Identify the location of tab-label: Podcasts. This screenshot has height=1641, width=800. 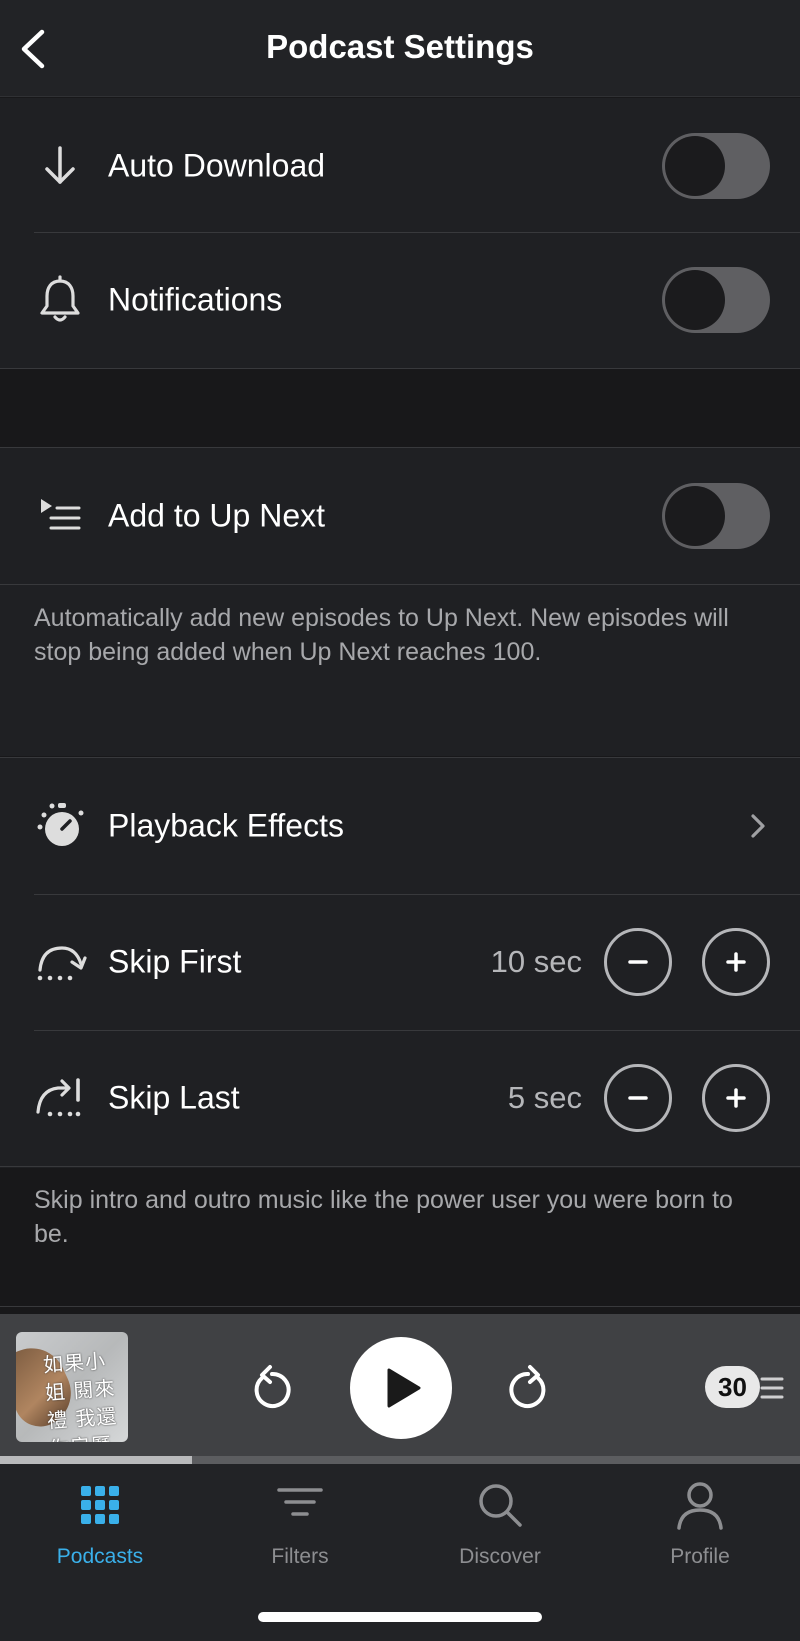
(100, 1556).